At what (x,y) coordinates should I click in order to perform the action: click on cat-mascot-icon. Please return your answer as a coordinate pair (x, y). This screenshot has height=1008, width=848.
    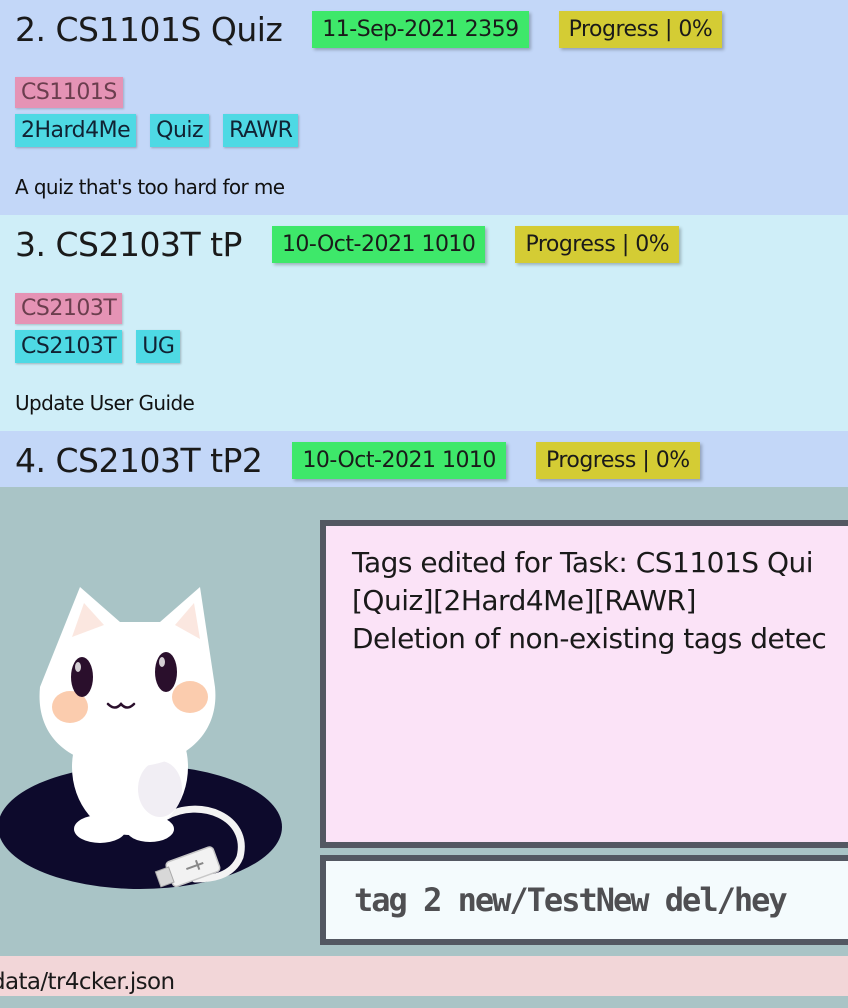
    Looking at the image, I should click on (141, 738).